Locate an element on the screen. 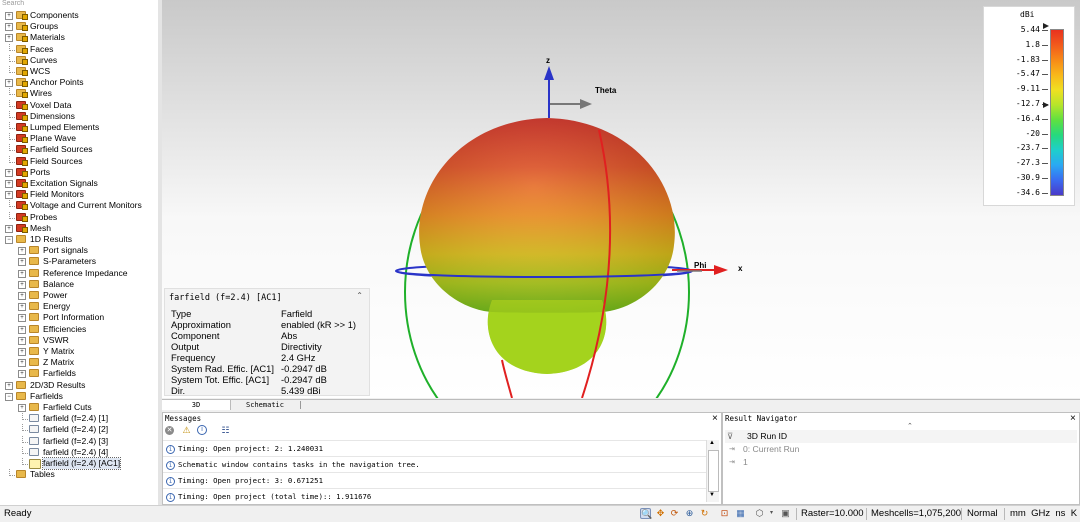 The height and width of the screenshot is (522, 1080). scroll-thumb is located at coordinates (713, 471).